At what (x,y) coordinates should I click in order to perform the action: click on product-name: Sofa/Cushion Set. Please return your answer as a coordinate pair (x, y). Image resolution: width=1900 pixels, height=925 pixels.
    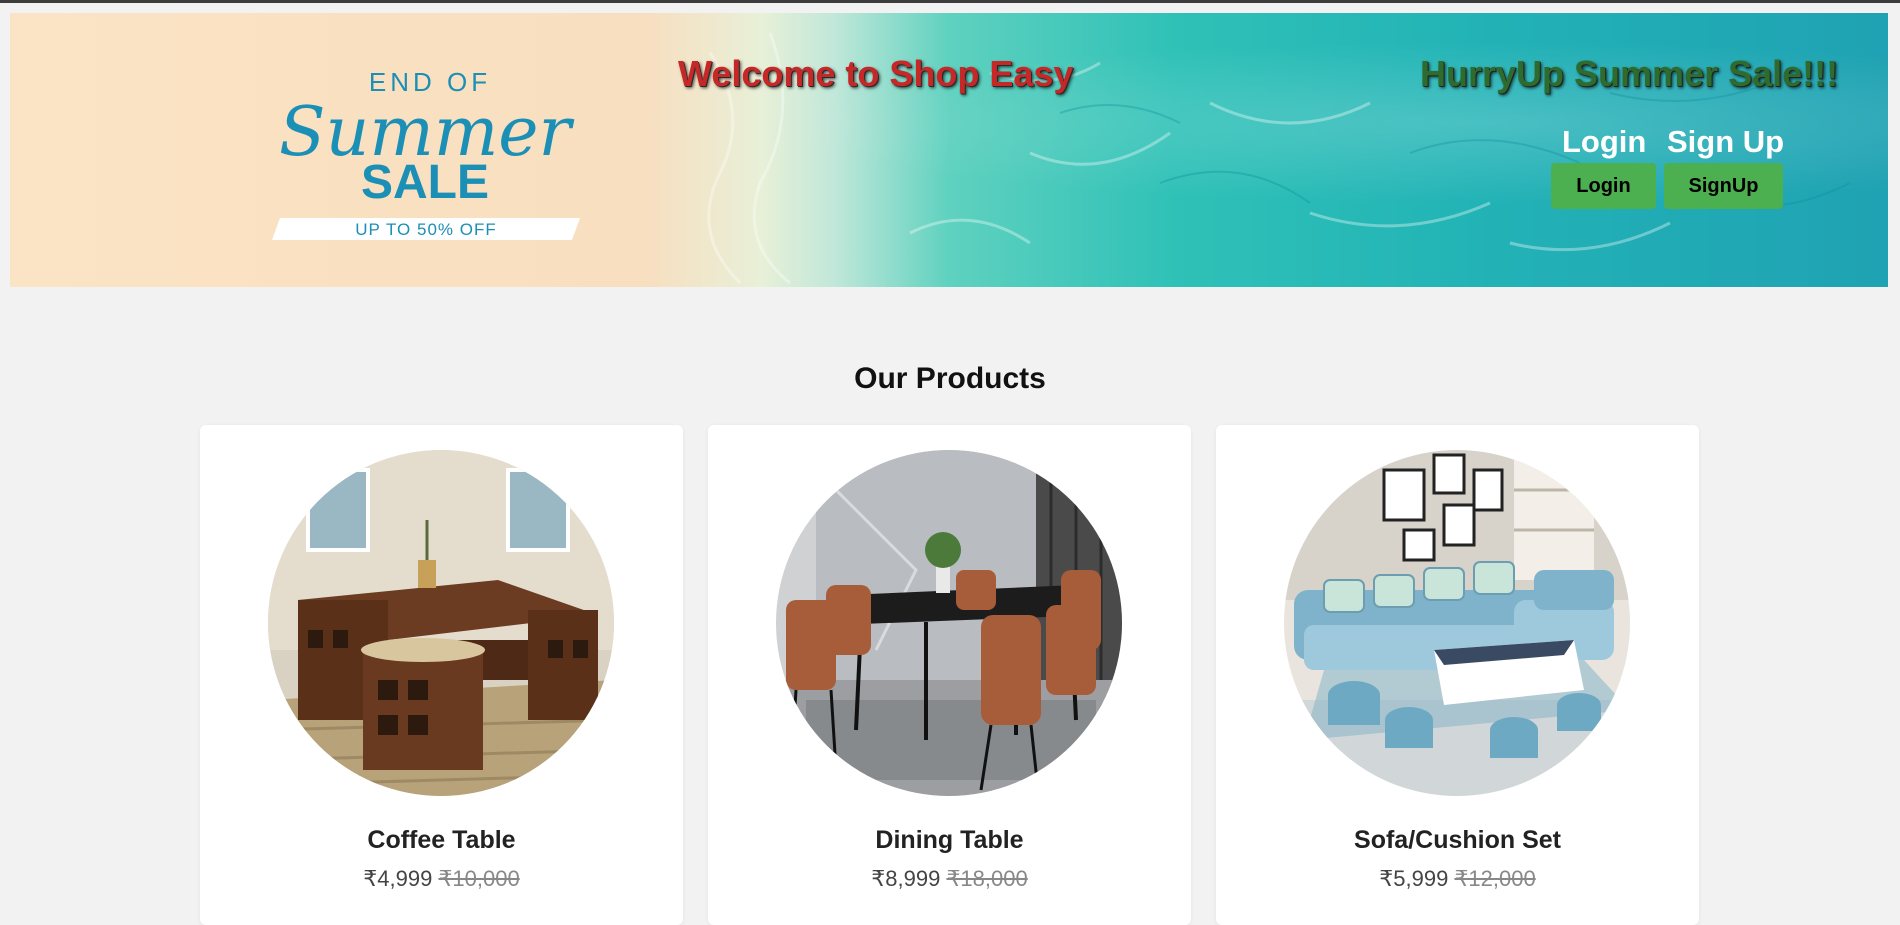
    Looking at the image, I should click on (1457, 840).